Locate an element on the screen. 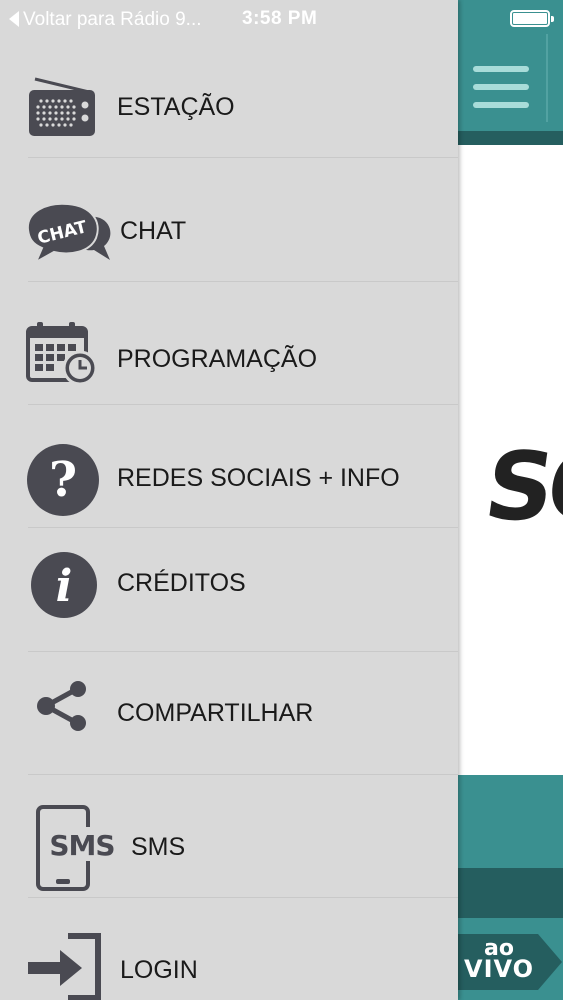 The height and width of the screenshot is (1000, 563). menu-item-label: PROGRAMAÇÃO is located at coordinates (217, 359).